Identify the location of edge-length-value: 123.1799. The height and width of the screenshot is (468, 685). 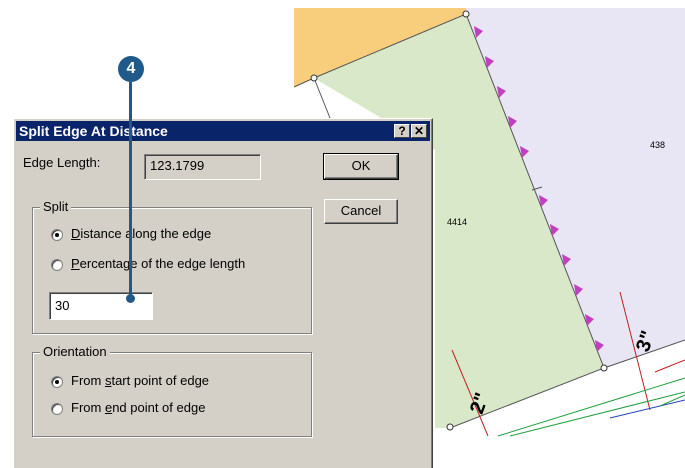
(202, 167).